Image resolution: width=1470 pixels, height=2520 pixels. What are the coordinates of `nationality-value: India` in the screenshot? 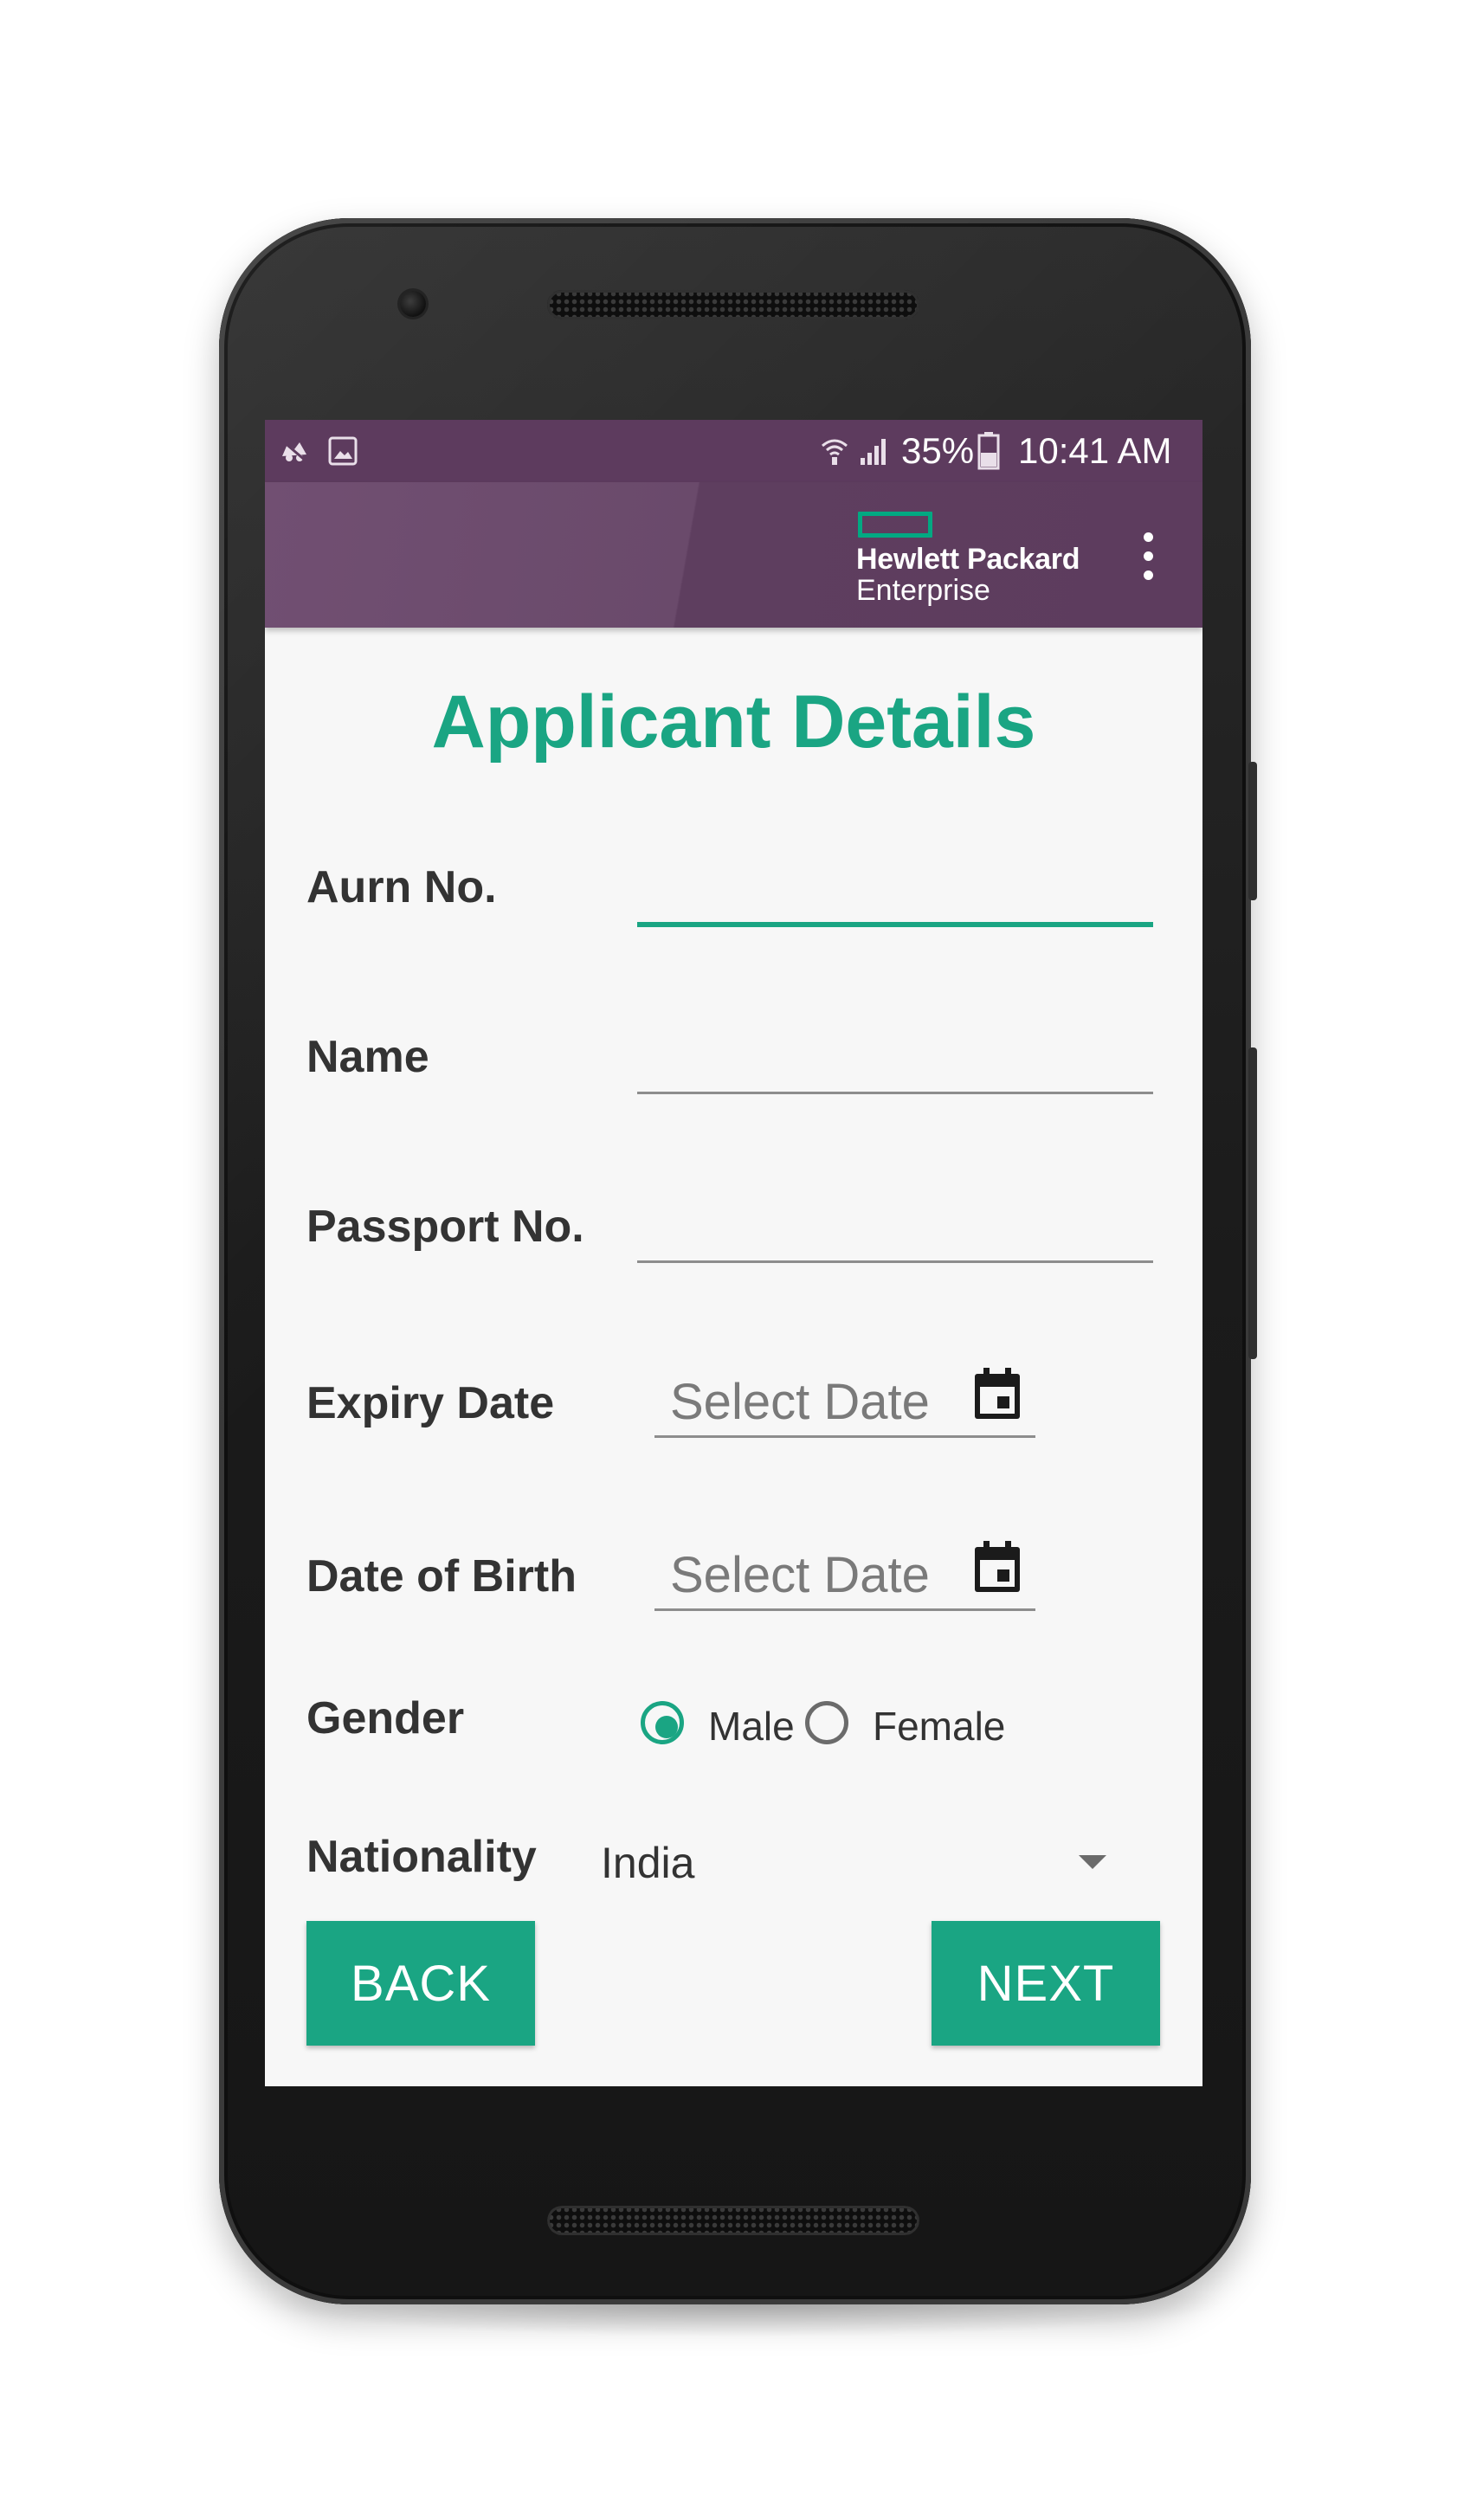 It's located at (648, 1863).